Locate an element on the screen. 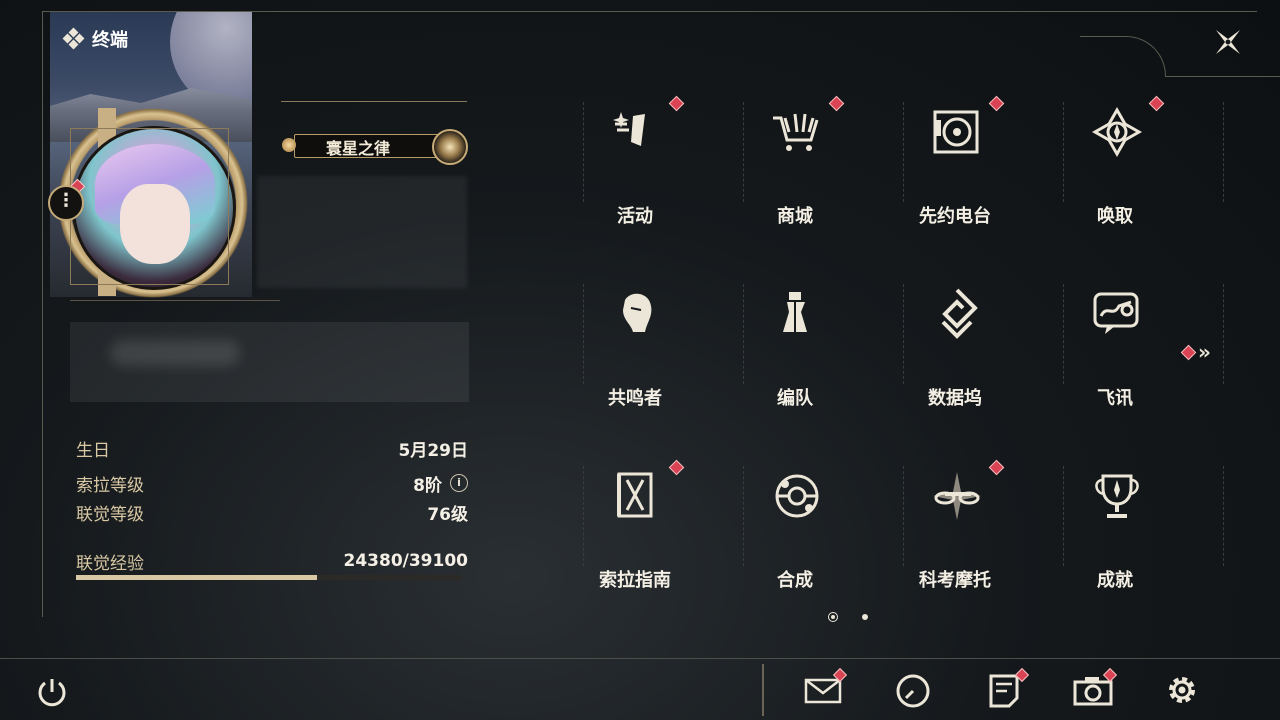 Image resolution: width=1280 pixels, height=720 pixels. menu-item-label: 数据坞 is located at coordinates (955, 398).